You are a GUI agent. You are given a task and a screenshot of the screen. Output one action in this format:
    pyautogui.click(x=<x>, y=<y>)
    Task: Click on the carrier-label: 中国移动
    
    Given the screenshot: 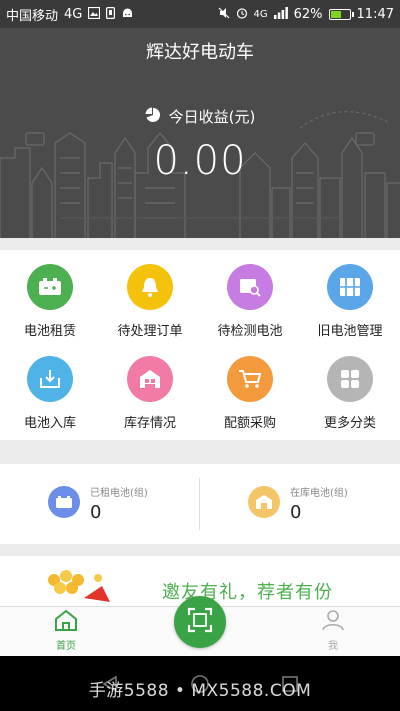 What is the action you would take?
    pyautogui.click(x=32, y=16)
    